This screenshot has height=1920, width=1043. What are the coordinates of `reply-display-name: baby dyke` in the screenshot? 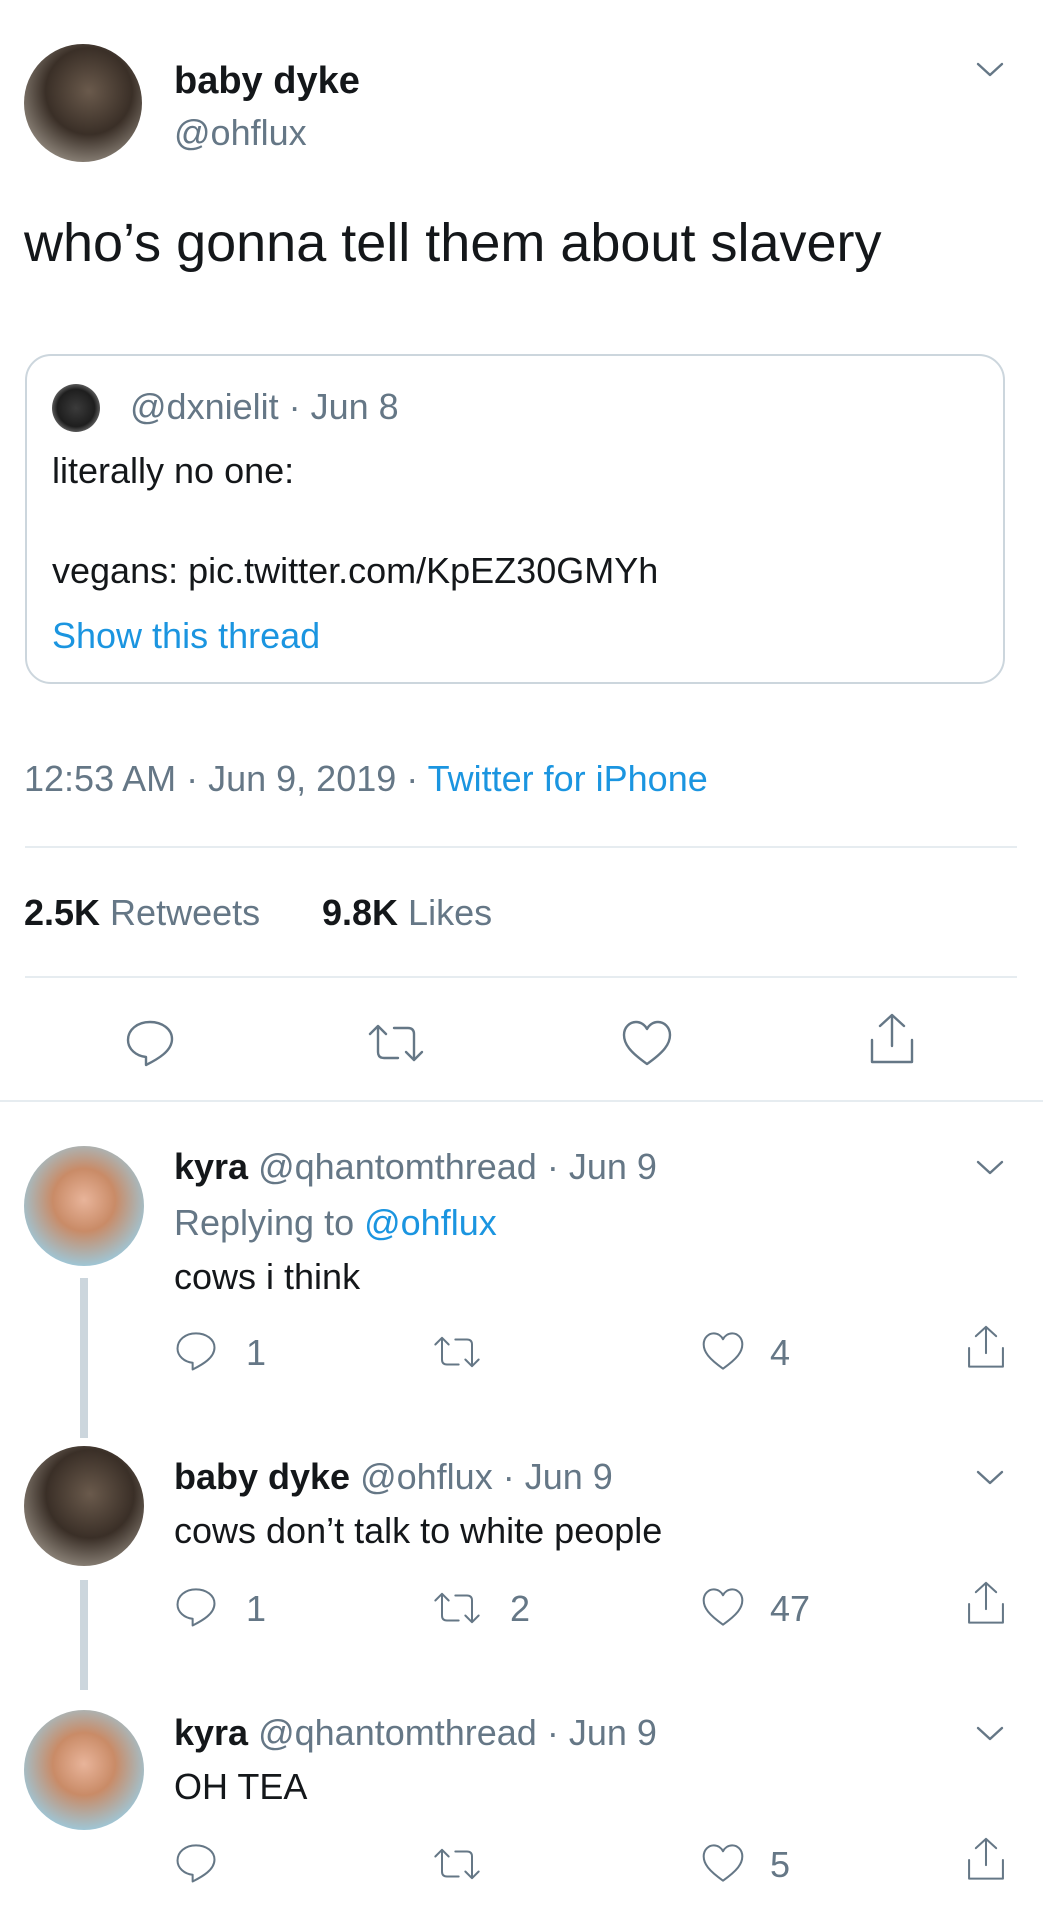 It's located at (262, 1476).